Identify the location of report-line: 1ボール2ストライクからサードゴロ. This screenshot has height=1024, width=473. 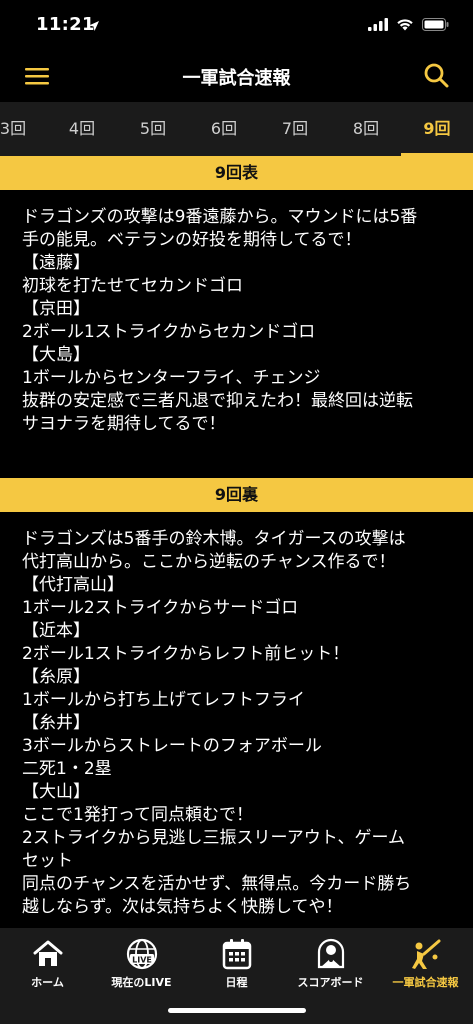
(160, 608).